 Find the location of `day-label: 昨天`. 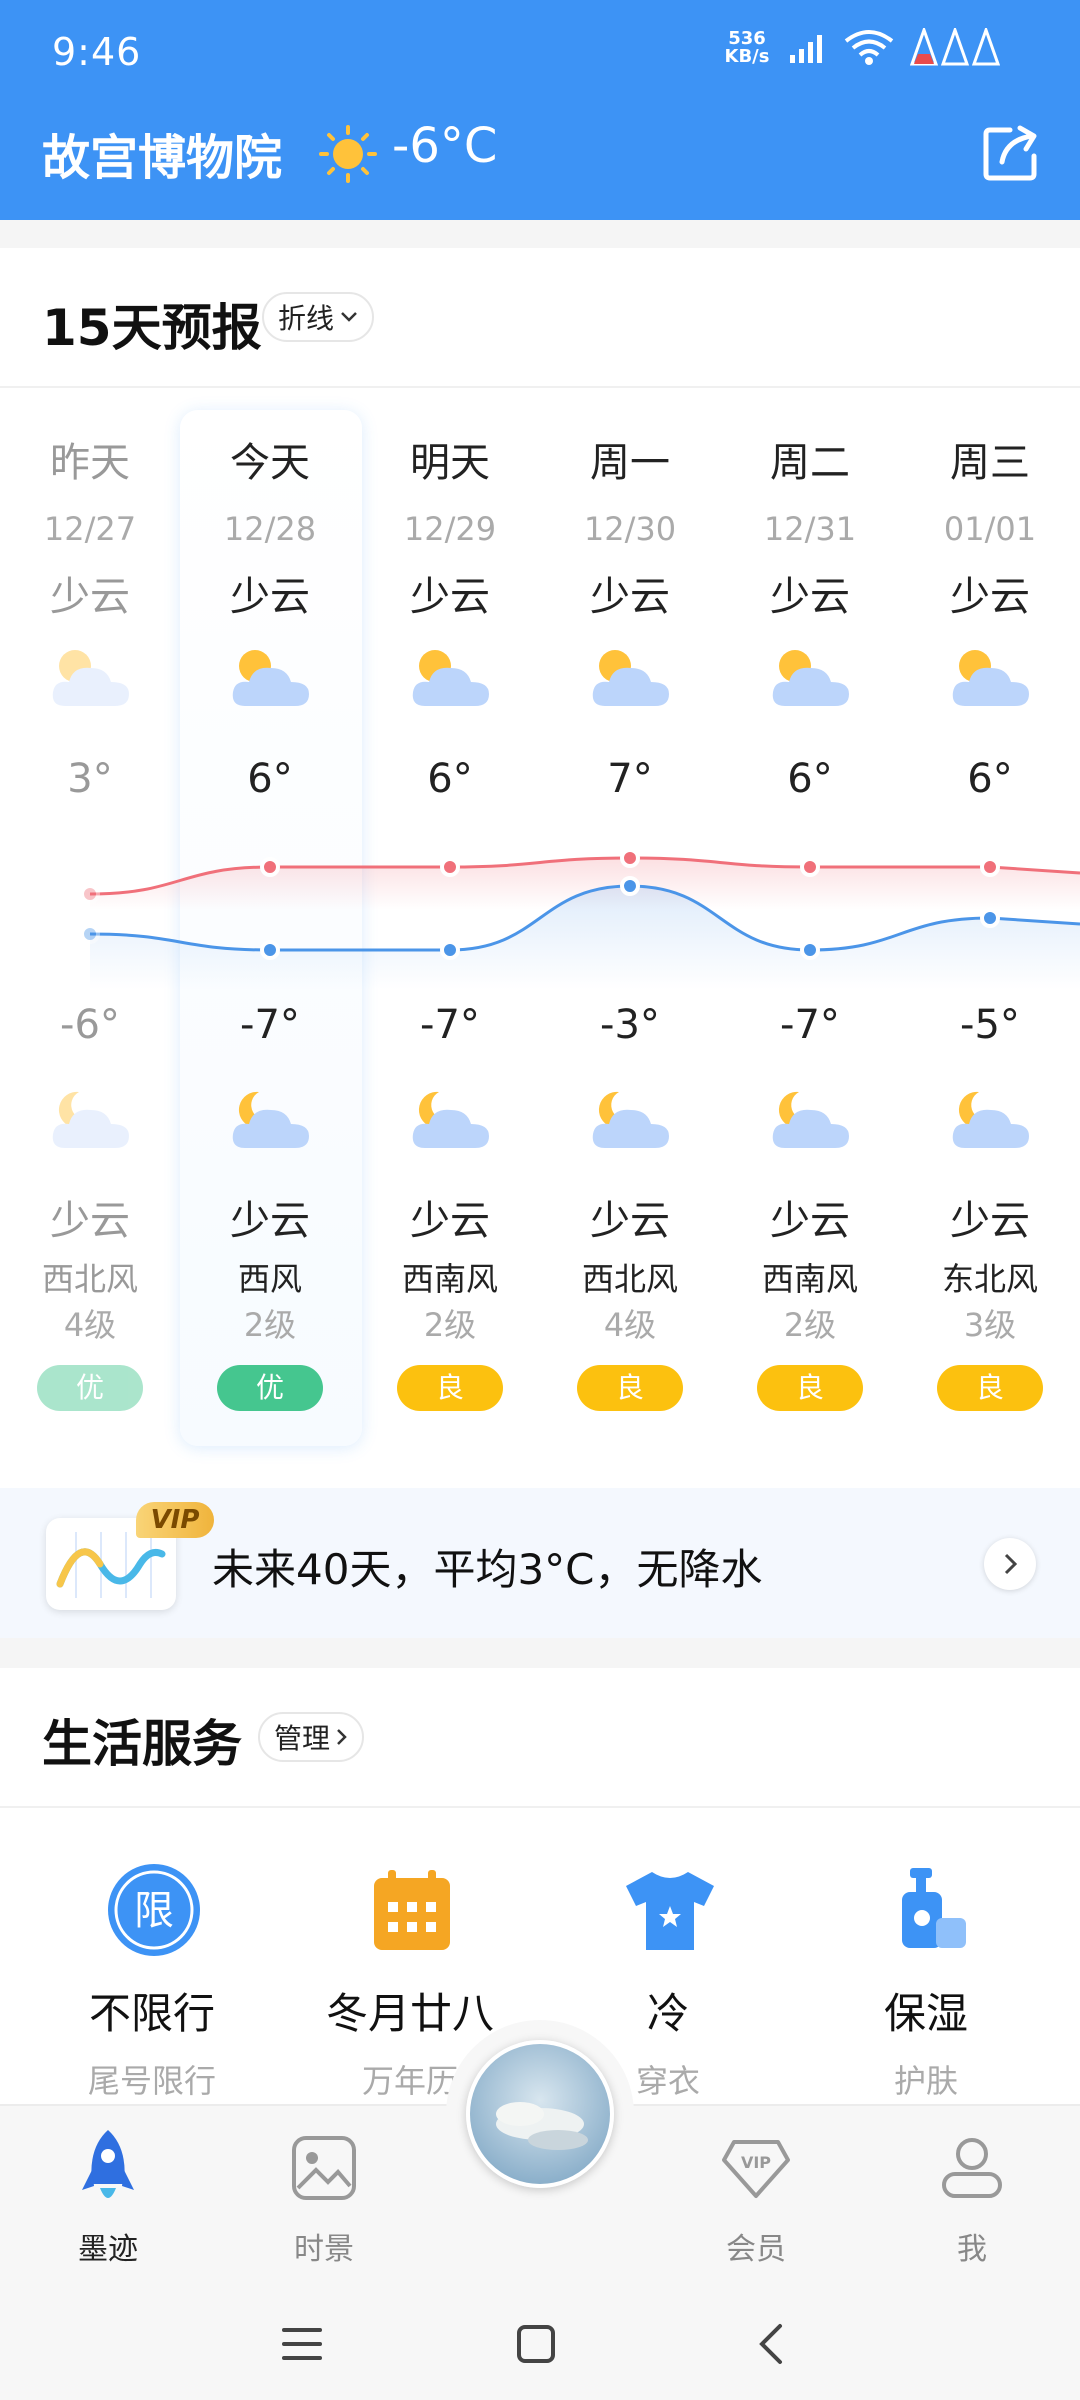

day-label: 昨天 is located at coordinates (90, 463).